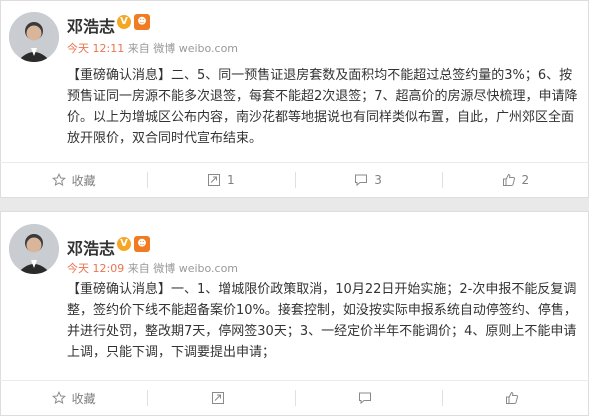 Image resolution: width=589 pixels, height=416 pixels. I want to click on repost-button: 1, so click(220, 180).